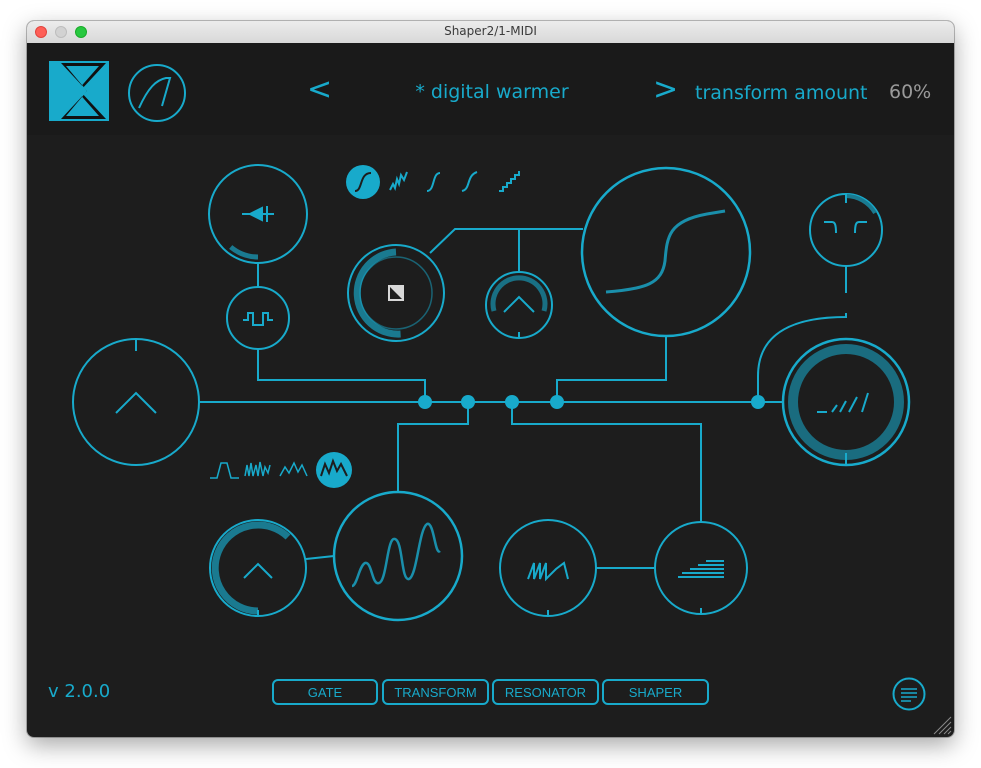  What do you see at coordinates (258, 568) in the screenshot?
I see `lfo-rate-knob` at bounding box center [258, 568].